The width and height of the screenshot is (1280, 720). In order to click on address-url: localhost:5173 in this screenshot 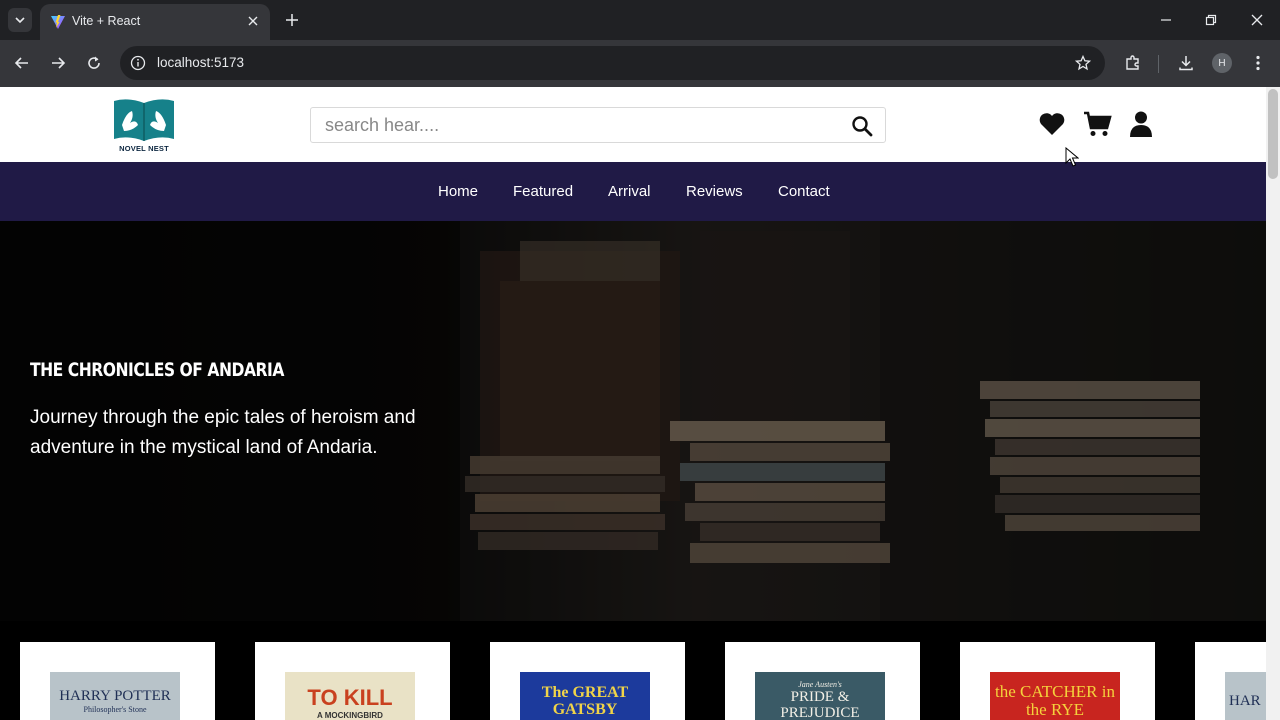, I will do `click(200, 62)`.